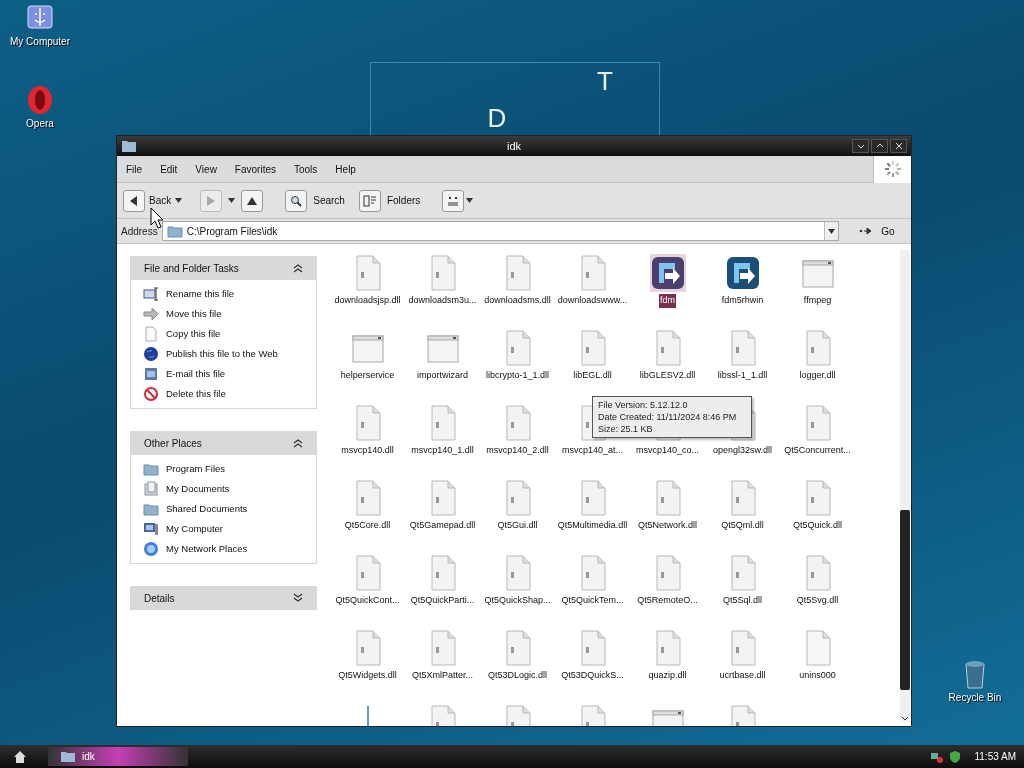 The image size is (1024, 768). Describe the element at coordinates (514, 146) in the screenshot. I see `window-title: idk` at that location.